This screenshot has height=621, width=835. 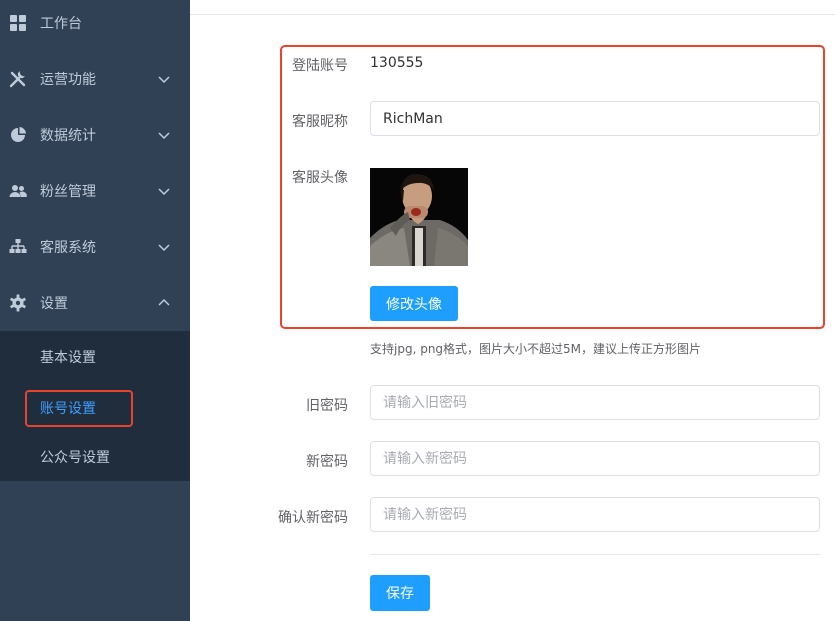 I want to click on new-password-label: 新密码, so click(x=327, y=462).